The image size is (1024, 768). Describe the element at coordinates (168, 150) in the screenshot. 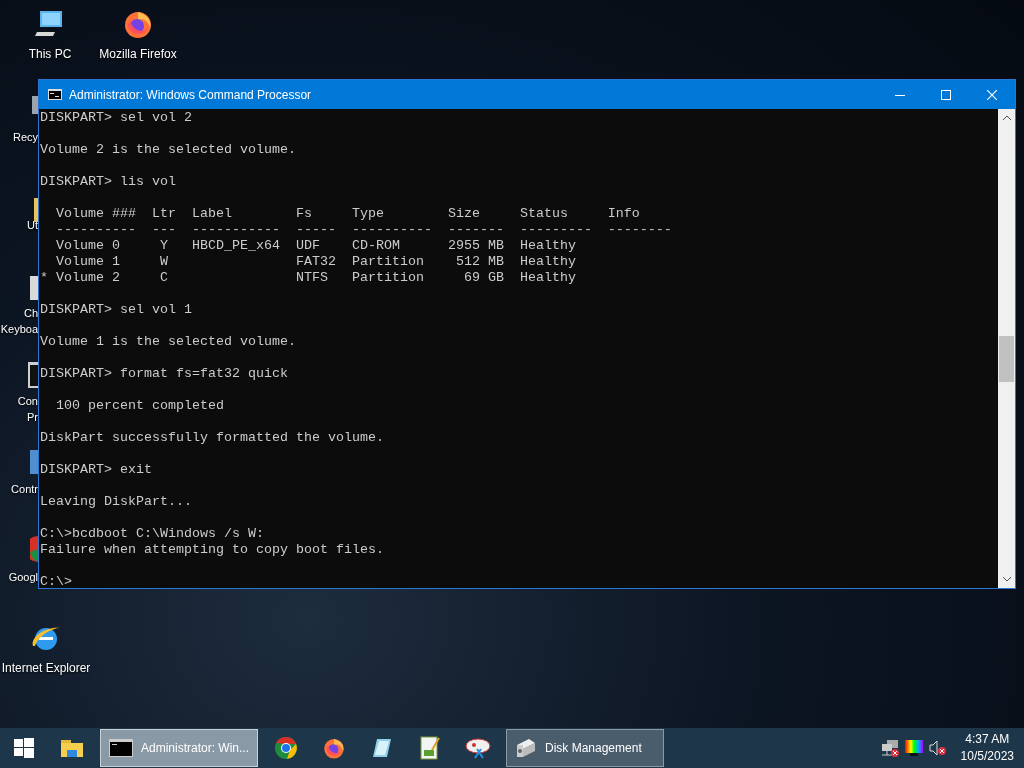

I see `console-line: Volume 2 is the selected volume.` at that location.